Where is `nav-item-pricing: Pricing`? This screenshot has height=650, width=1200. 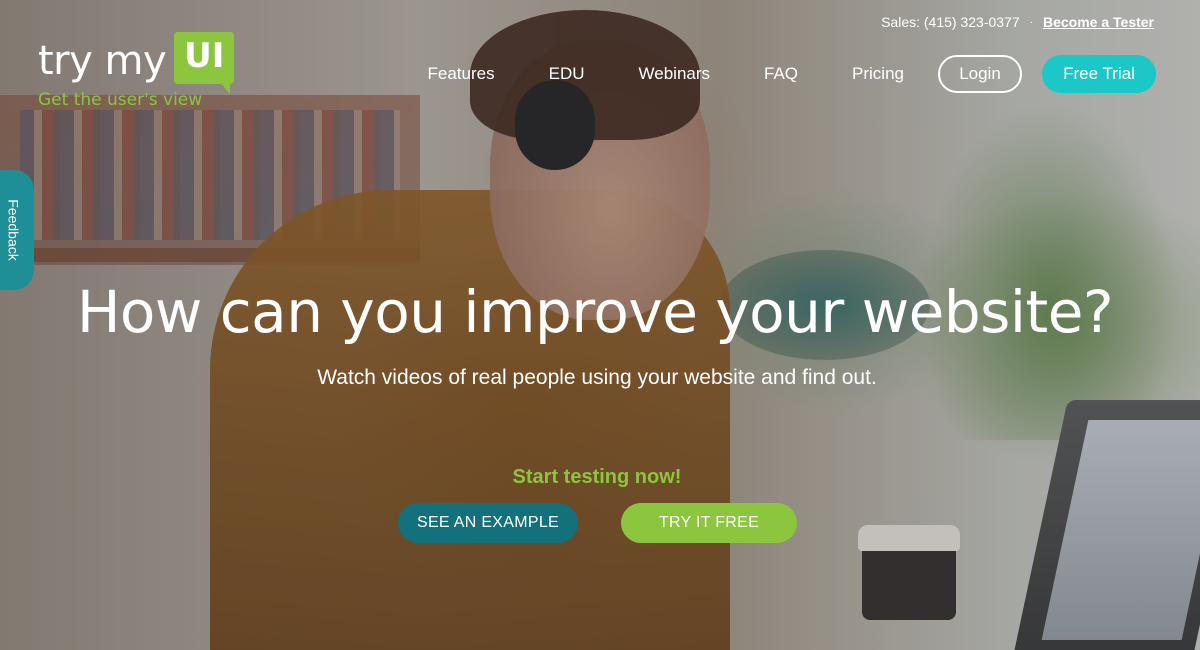 nav-item-pricing: Pricing is located at coordinates (878, 74).